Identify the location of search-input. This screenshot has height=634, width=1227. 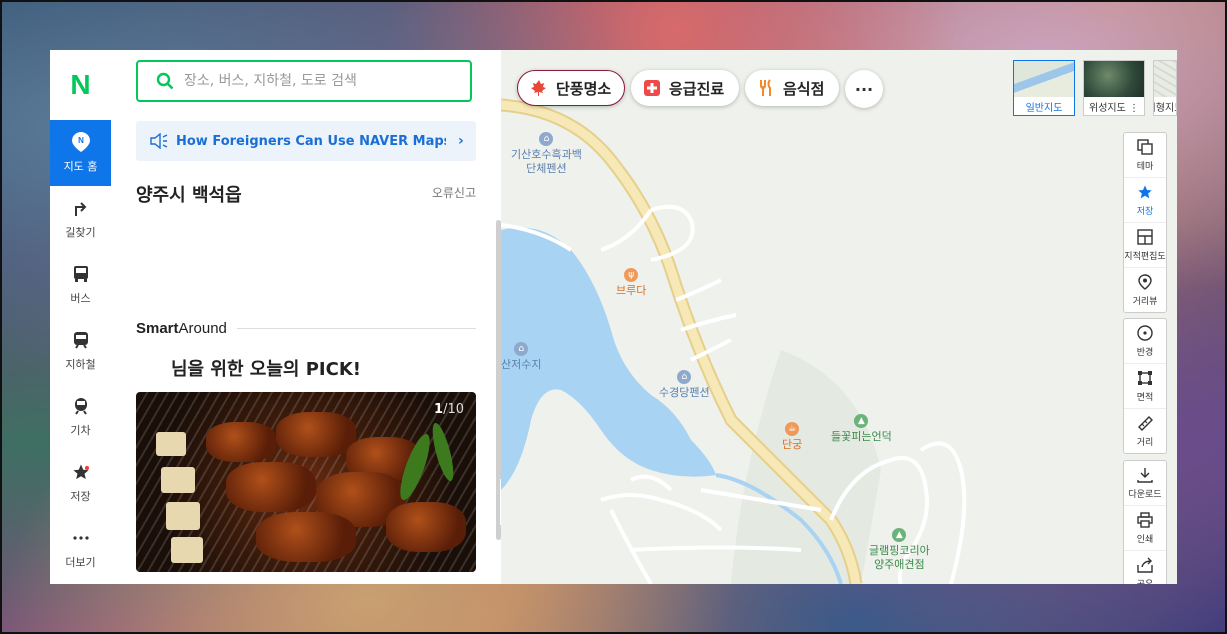
(319, 81).